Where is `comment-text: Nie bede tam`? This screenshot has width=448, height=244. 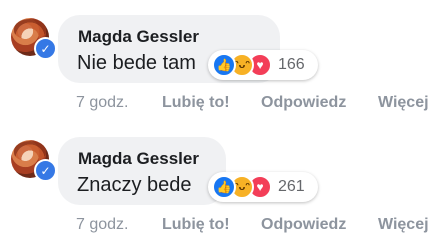 comment-text: Nie bede tam is located at coordinates (136, 63).